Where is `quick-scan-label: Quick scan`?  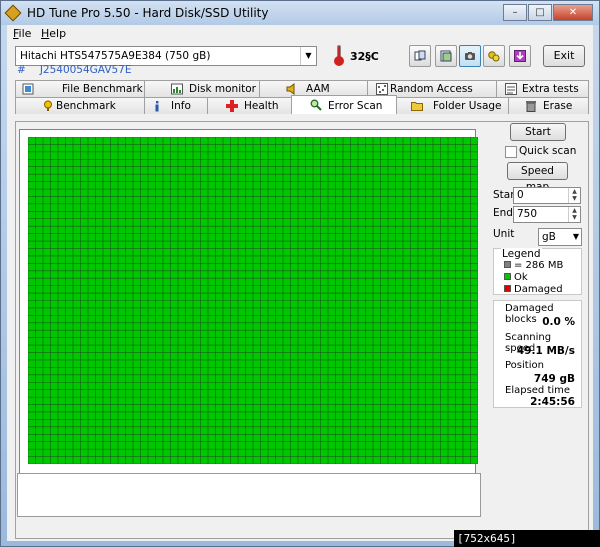 quick-scan-label: Quick scan is located at coordinates (548, 151).